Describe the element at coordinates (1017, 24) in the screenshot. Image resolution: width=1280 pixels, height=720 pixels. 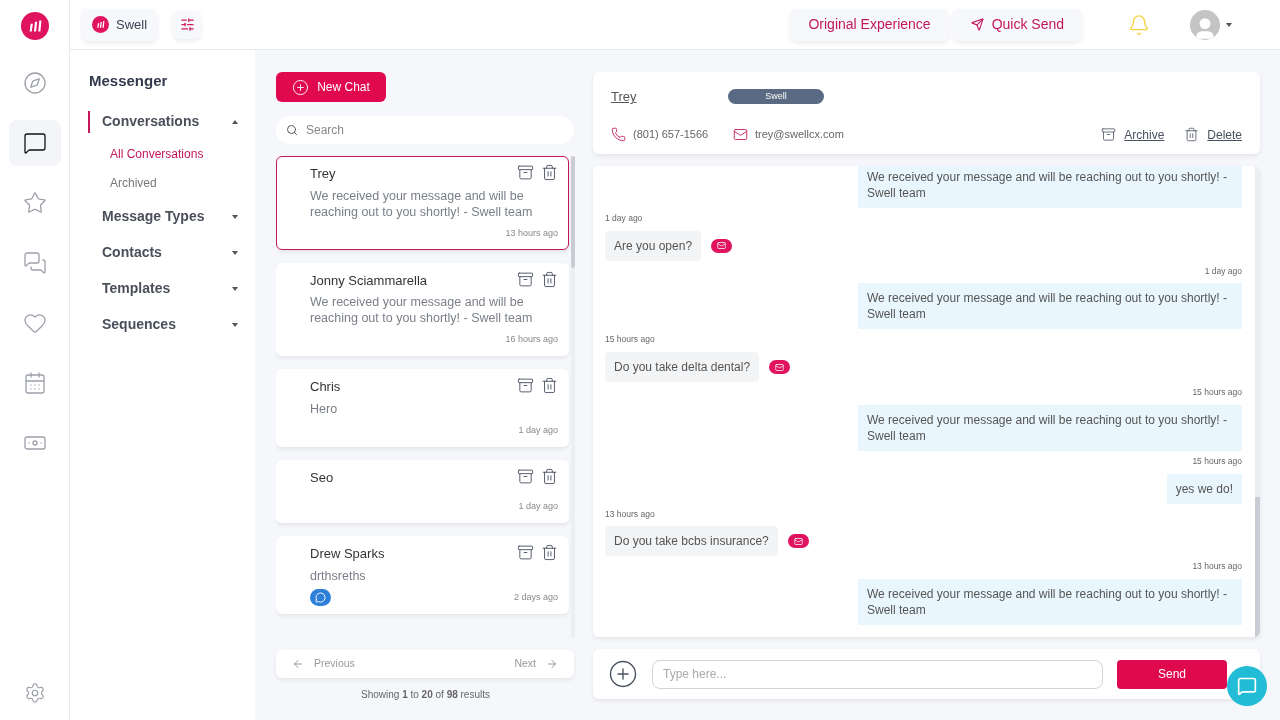
I see `quick-send-button: Quick Send` at that location.